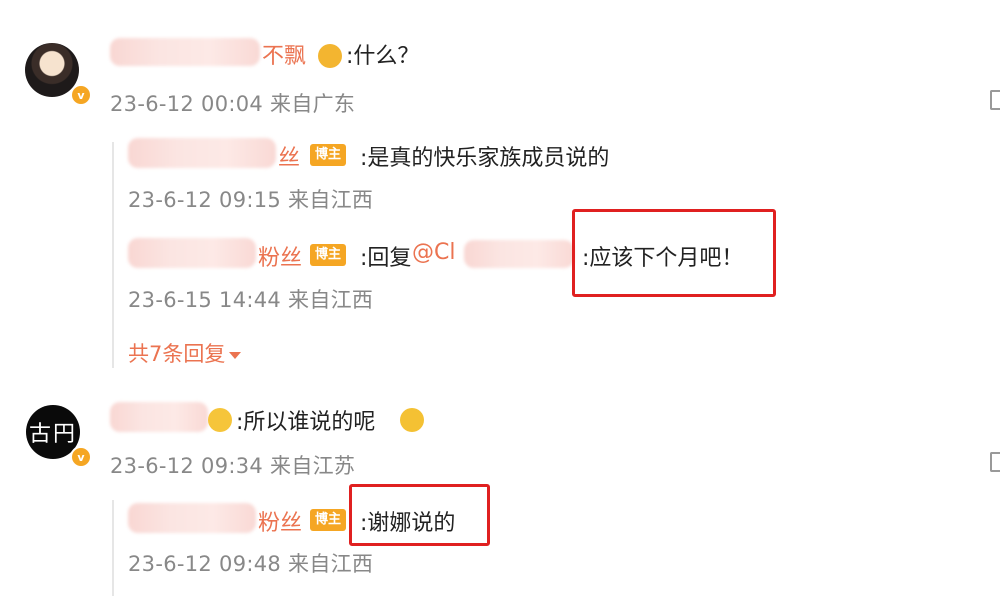  What do you see at coordinates (519, 254) in the screenshot?
I see `redacted-mention` at bounding box center [519, 254].